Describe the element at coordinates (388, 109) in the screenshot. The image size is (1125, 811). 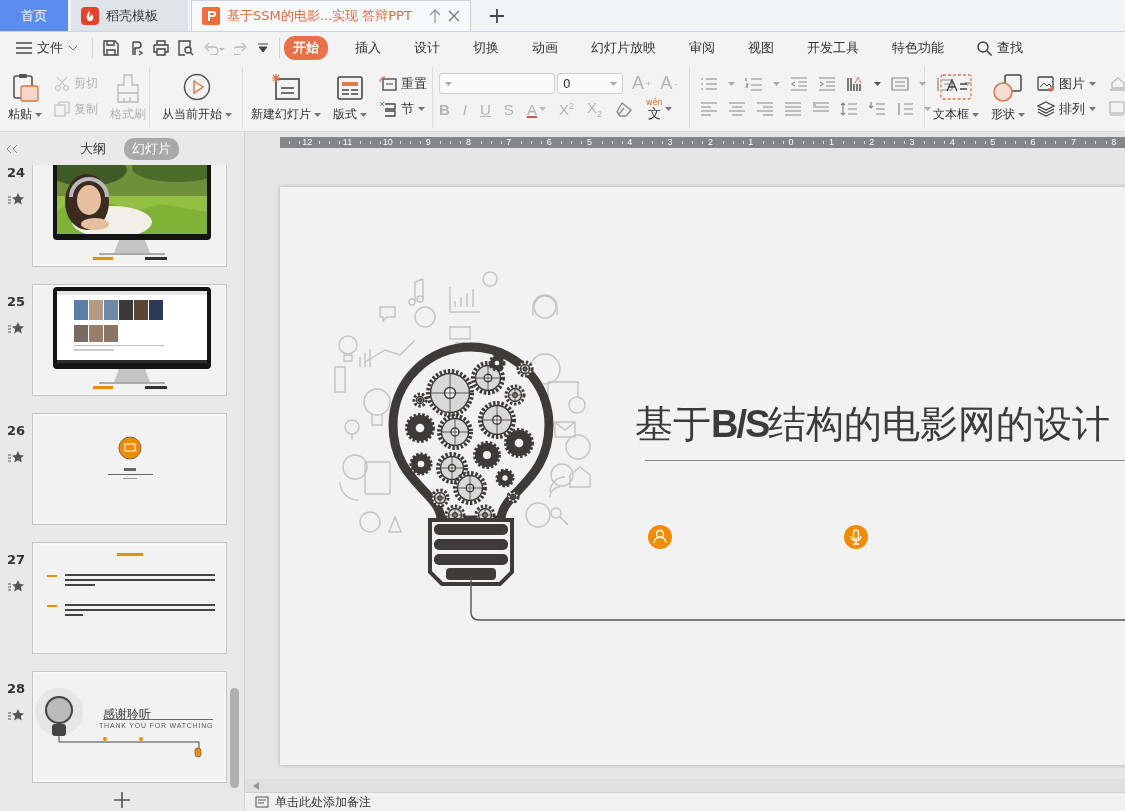
I see `section-icon` at that location.